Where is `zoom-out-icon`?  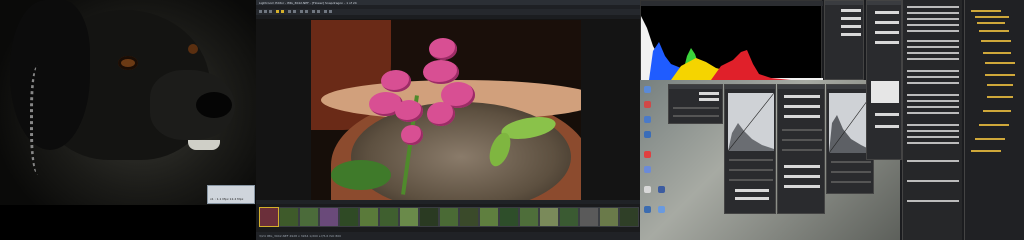
zoom-out-icon is located at coordinates (306, 11).